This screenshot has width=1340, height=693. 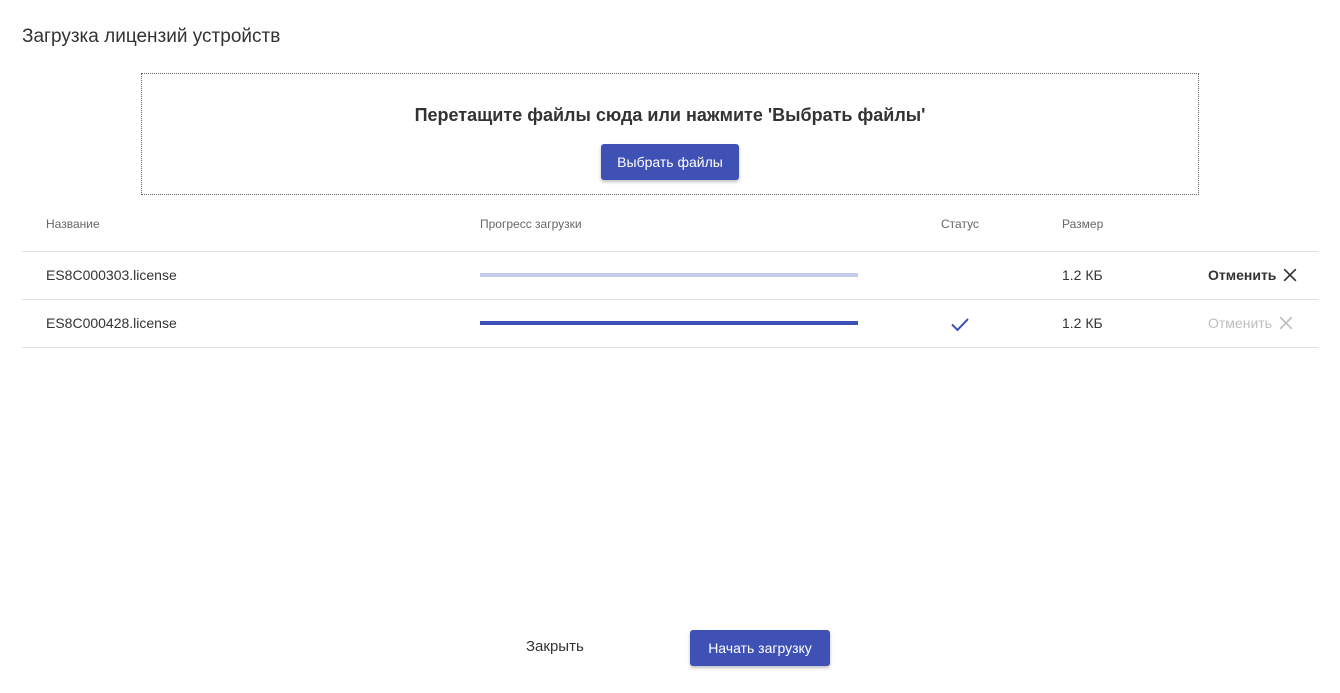 What do you see at coordinates (73, 224) in the screenshot?
I see `header-name: Название` at bounding box center [73, 224].